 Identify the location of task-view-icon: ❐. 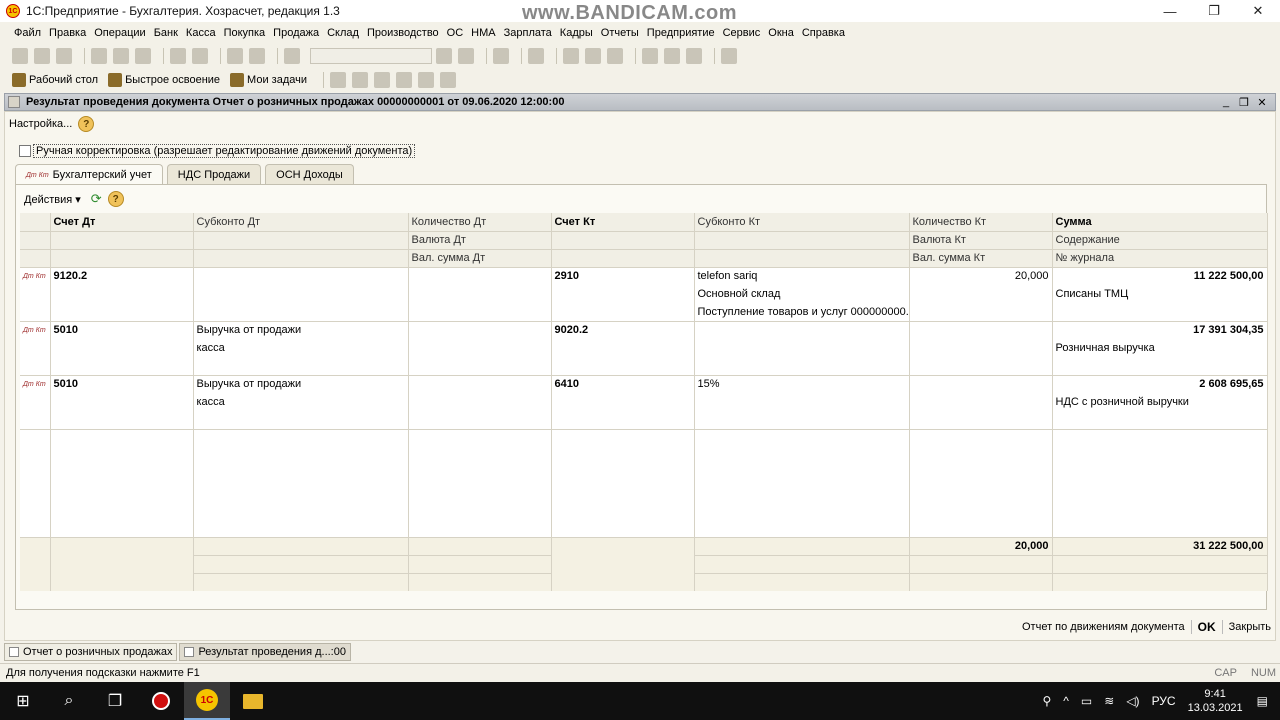
(115, 701).